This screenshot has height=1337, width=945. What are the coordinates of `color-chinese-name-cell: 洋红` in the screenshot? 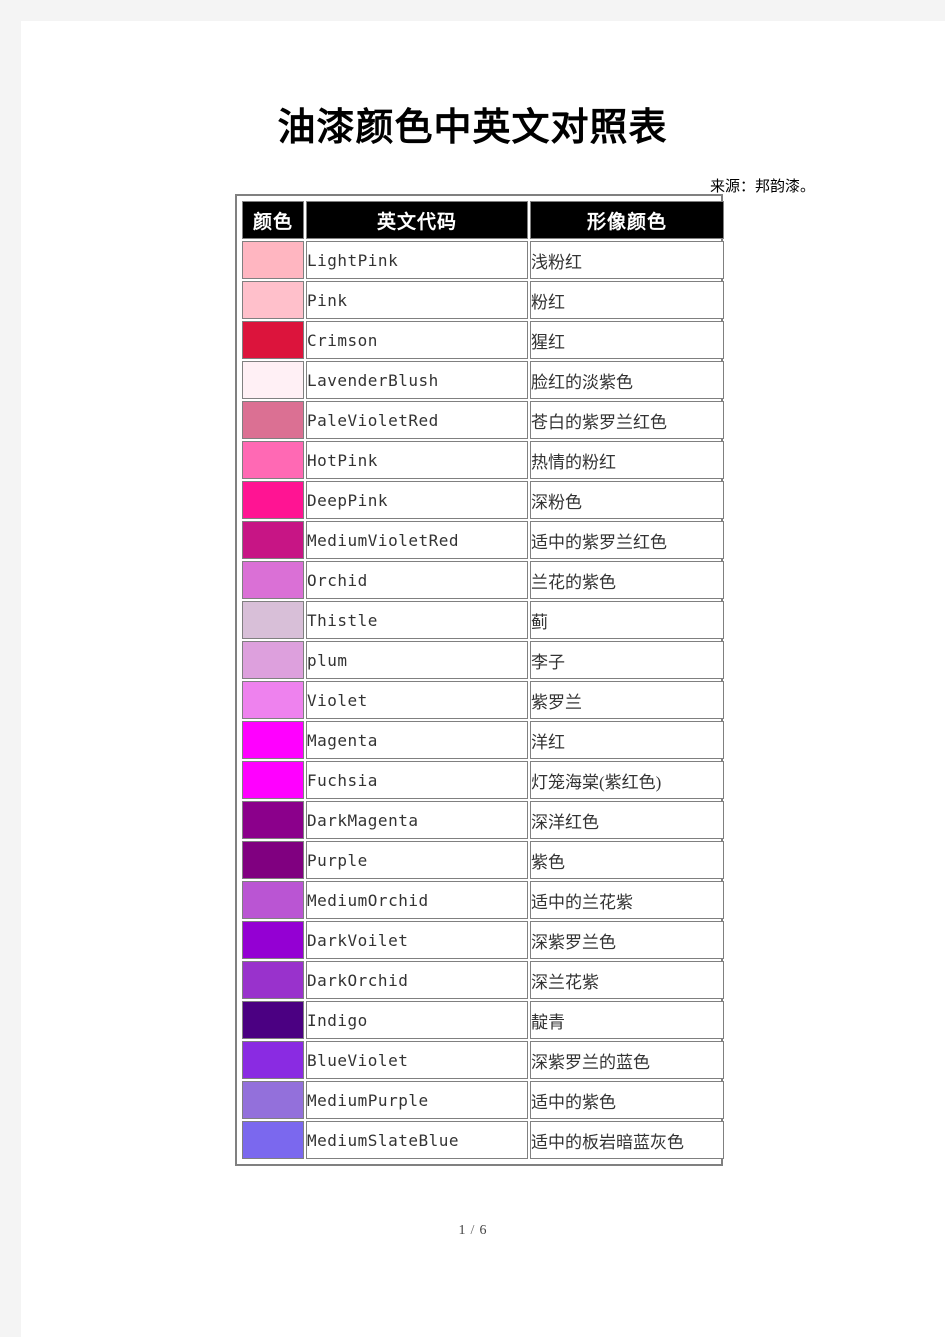 It's located at (627, 740).